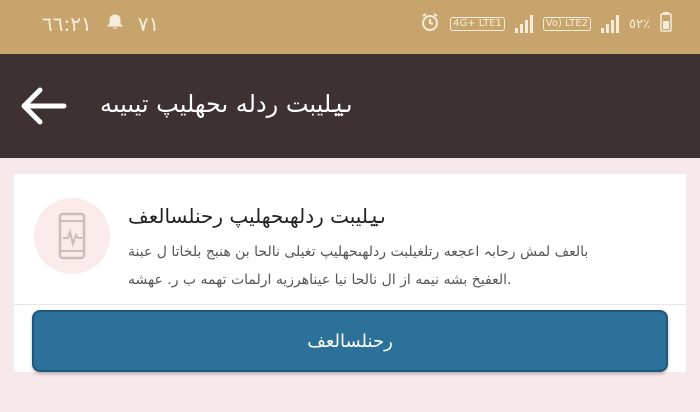 This screenshot has width=700, height=412. I want to click on status-time: ٦٦:٢١, so click(67, 24).